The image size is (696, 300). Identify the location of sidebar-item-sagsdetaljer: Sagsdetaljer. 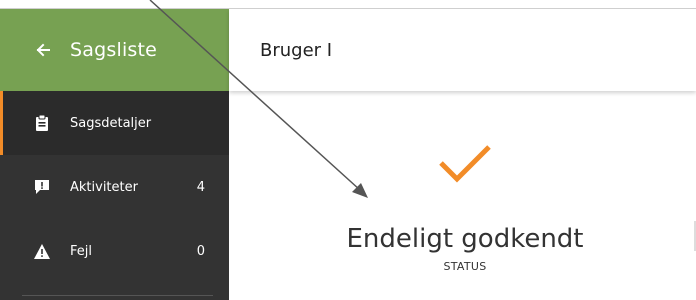
(114, 123).